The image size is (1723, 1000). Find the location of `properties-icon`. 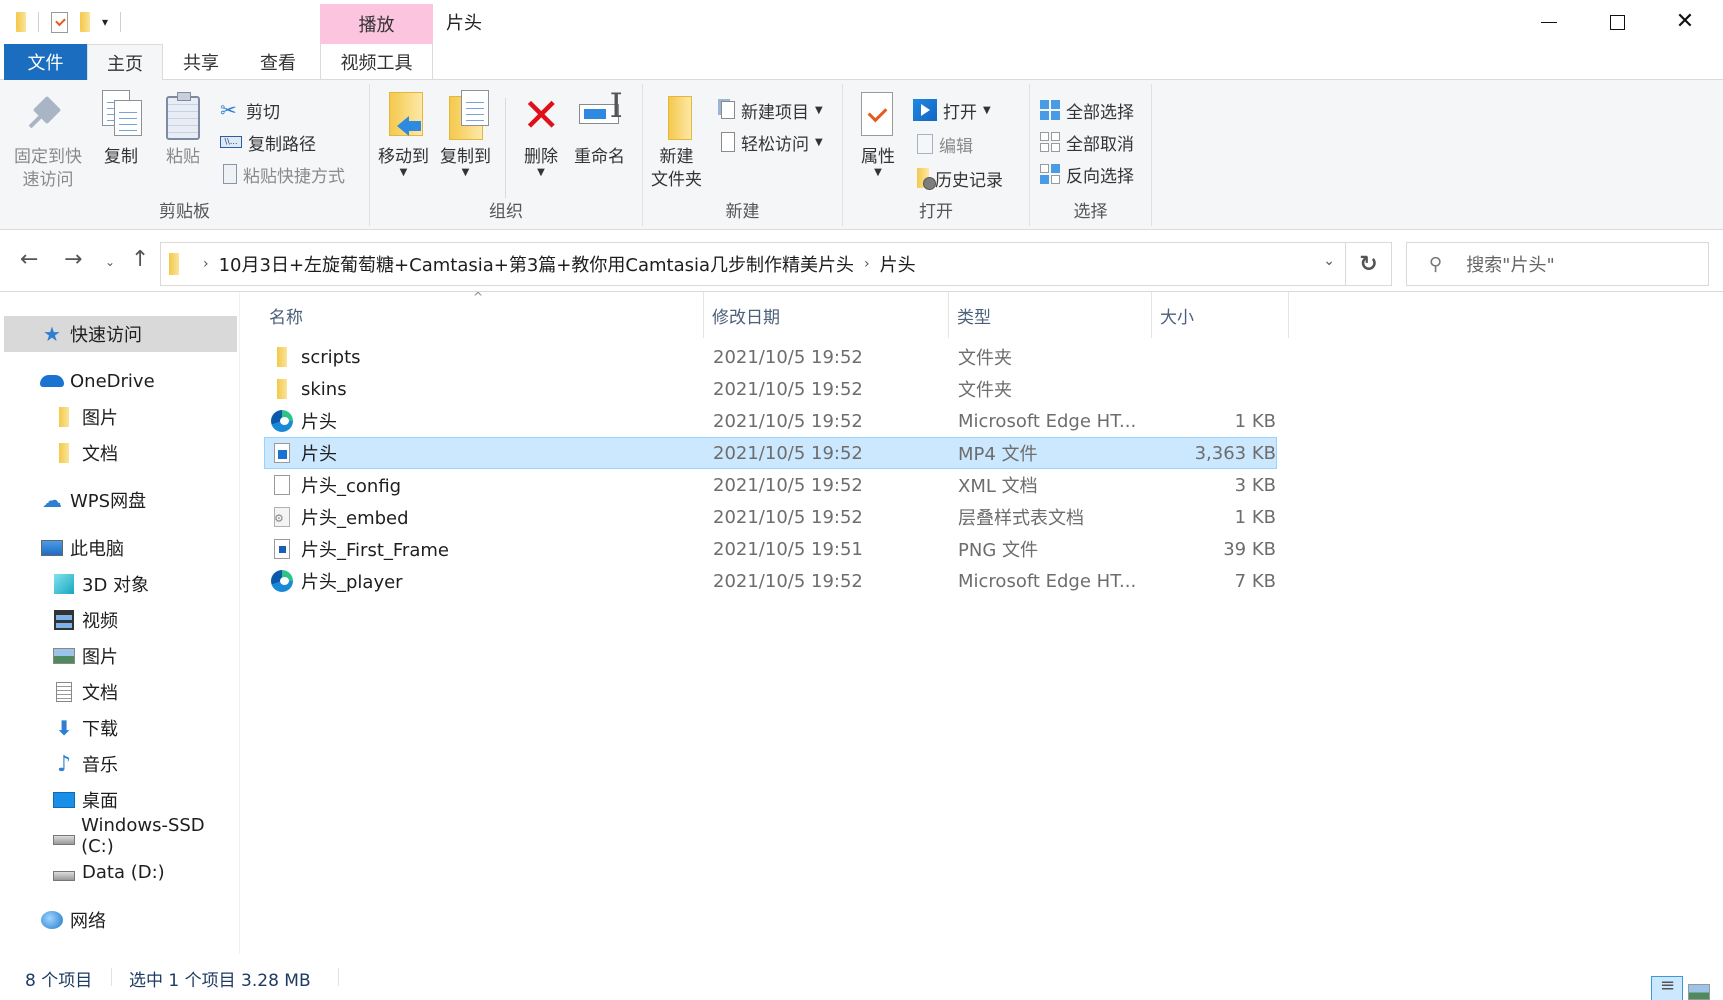

properties-icon is located at coordinates (59, 22).